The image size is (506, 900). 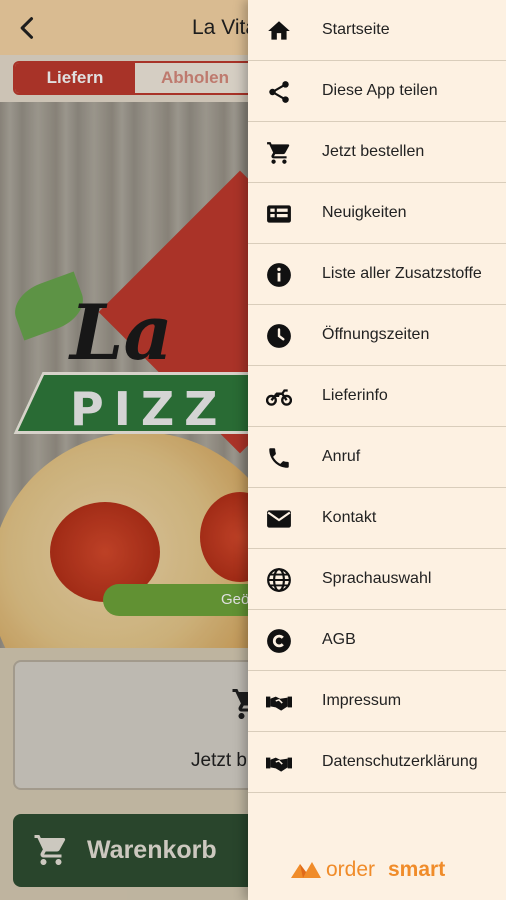 What do you see at coordinates (356, 29) in the screenshot?
I see `menu-item-label: Startseite` at bounding box center [356, 29].